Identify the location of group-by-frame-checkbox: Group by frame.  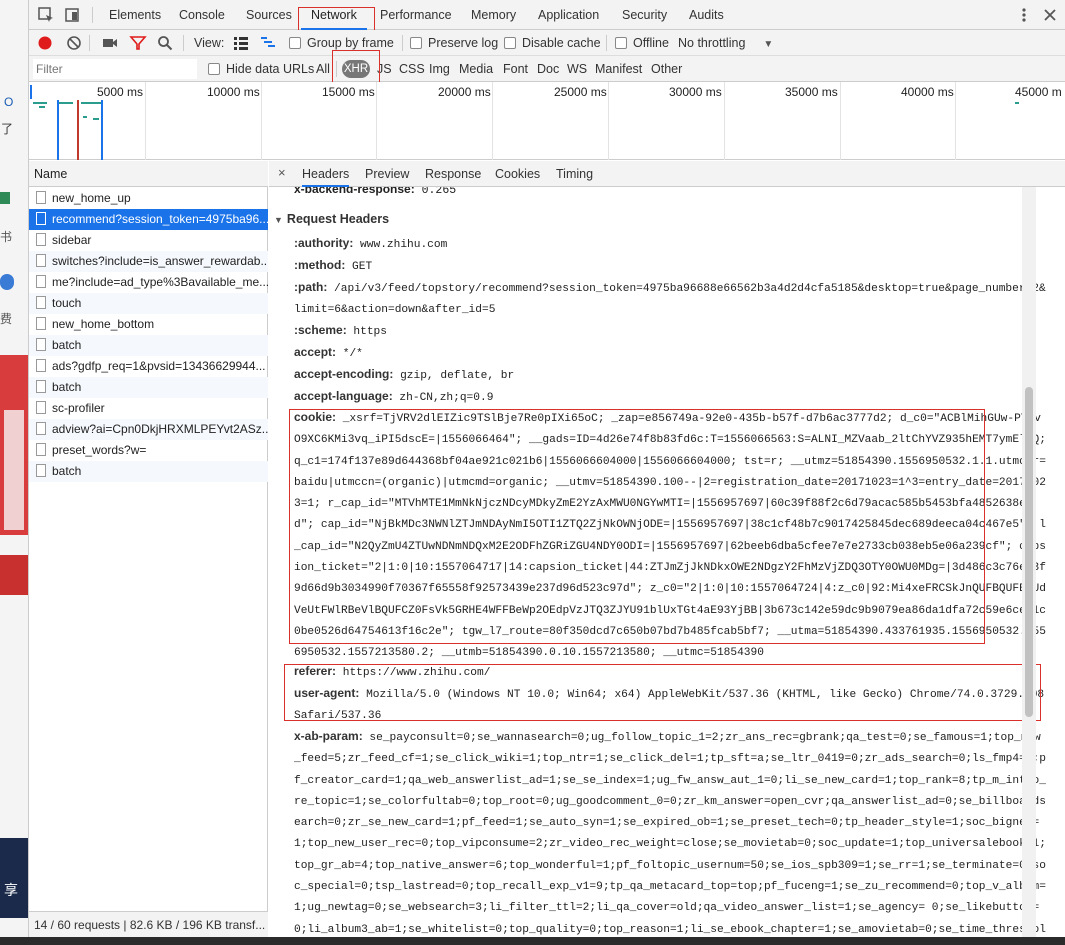
(341, 43).